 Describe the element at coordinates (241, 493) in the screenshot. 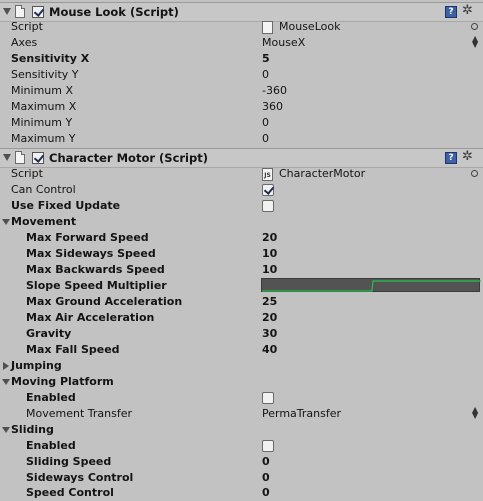

I see `speed-control-row: Speed Control 0` at that location.